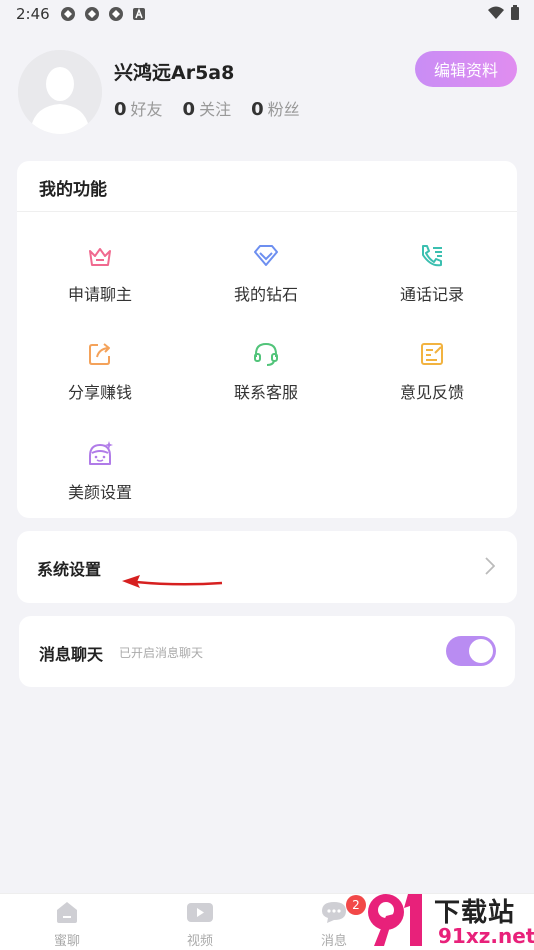  Describe the element at coordinates (432, 371) in the screenshot. I see `function-feedback: 意见反馈` at that location.